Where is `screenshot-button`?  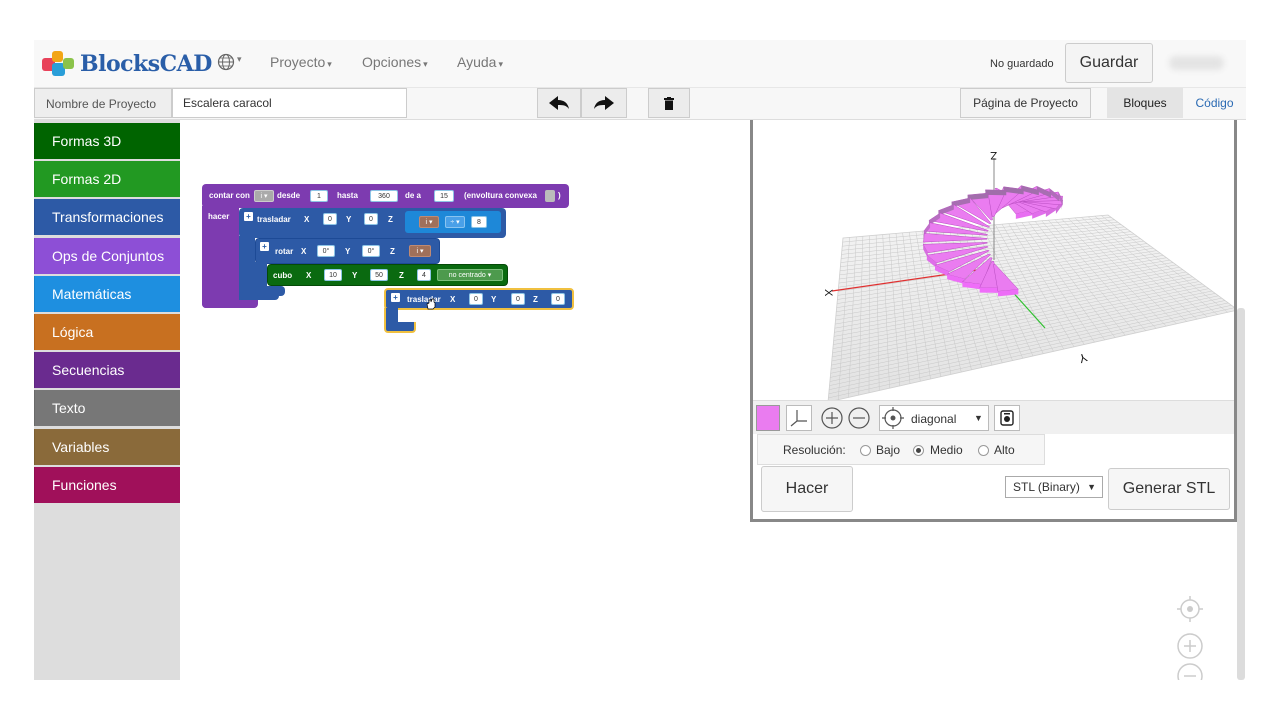 screenshot-button is located at coordinates (1007, 418).